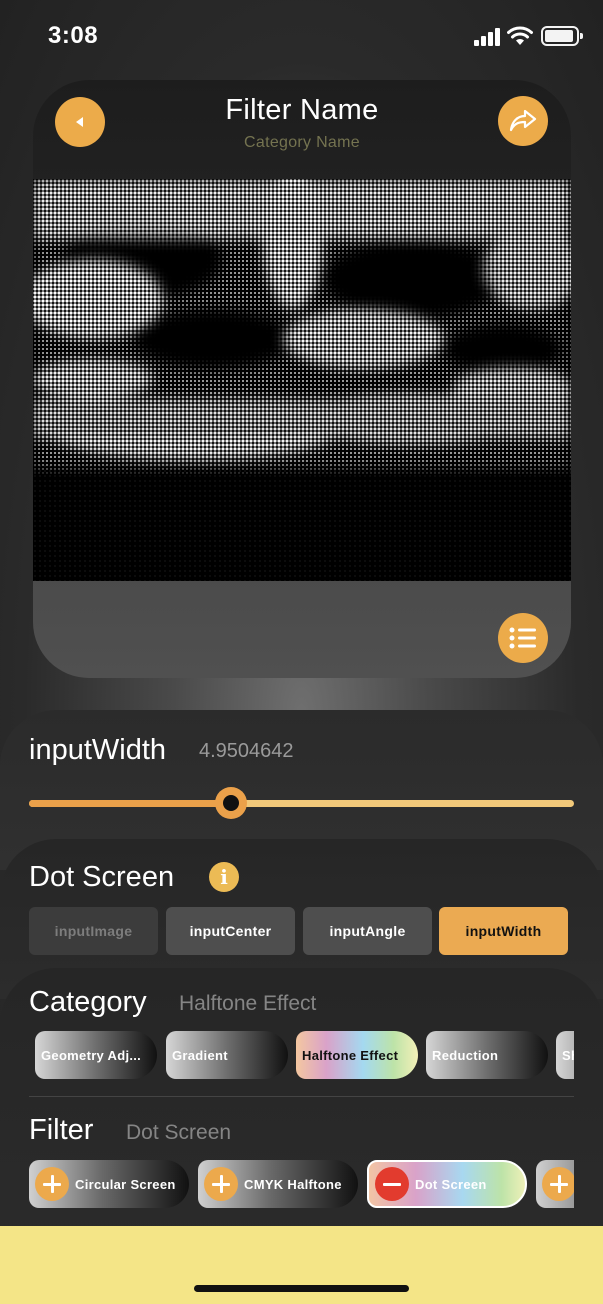 This screenshot has height=1304, width=603. What do you see at coordinates (357, 1055) in the screenshot?
I see `category-chip-halftone: Halftone Effect` at bounding box center [357, 1055].